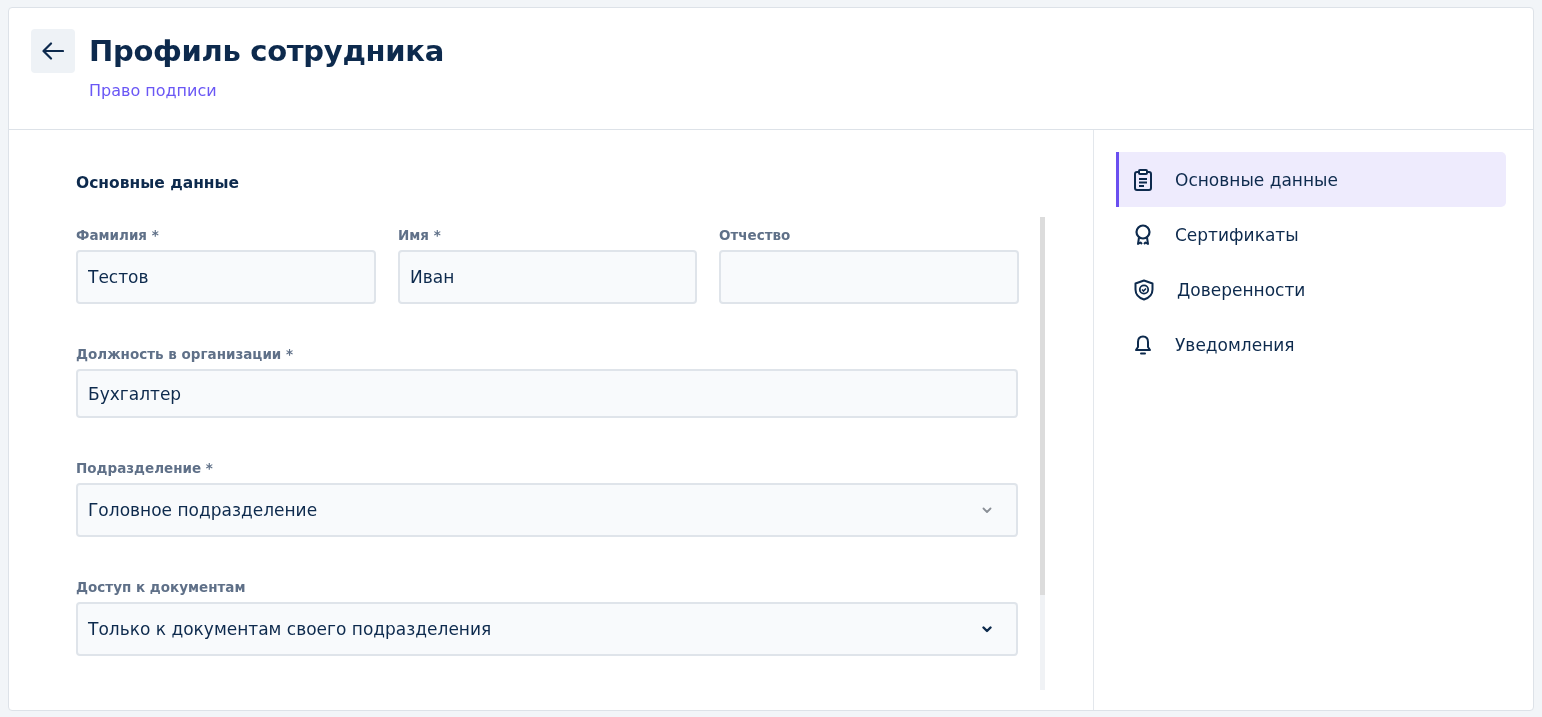  I want to click on input-field: Бухгалтер, so click(547, 393).